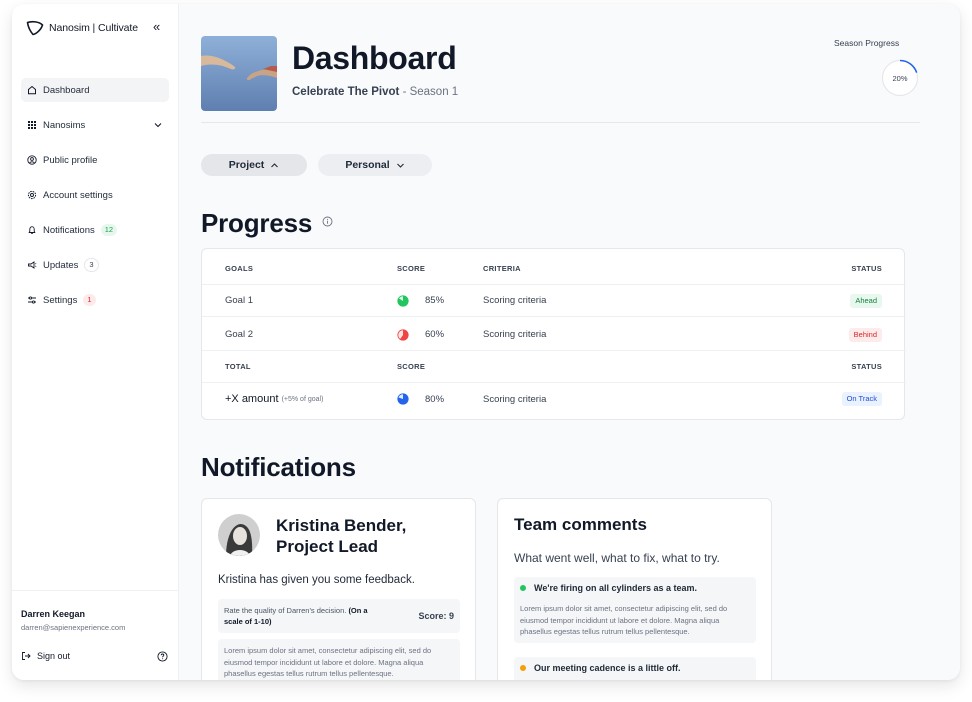 Image resolution: width=972 pixels, height=702 pixels. I want to click on sidebar-item-notifications: Notifications 12, so click(95, 230).